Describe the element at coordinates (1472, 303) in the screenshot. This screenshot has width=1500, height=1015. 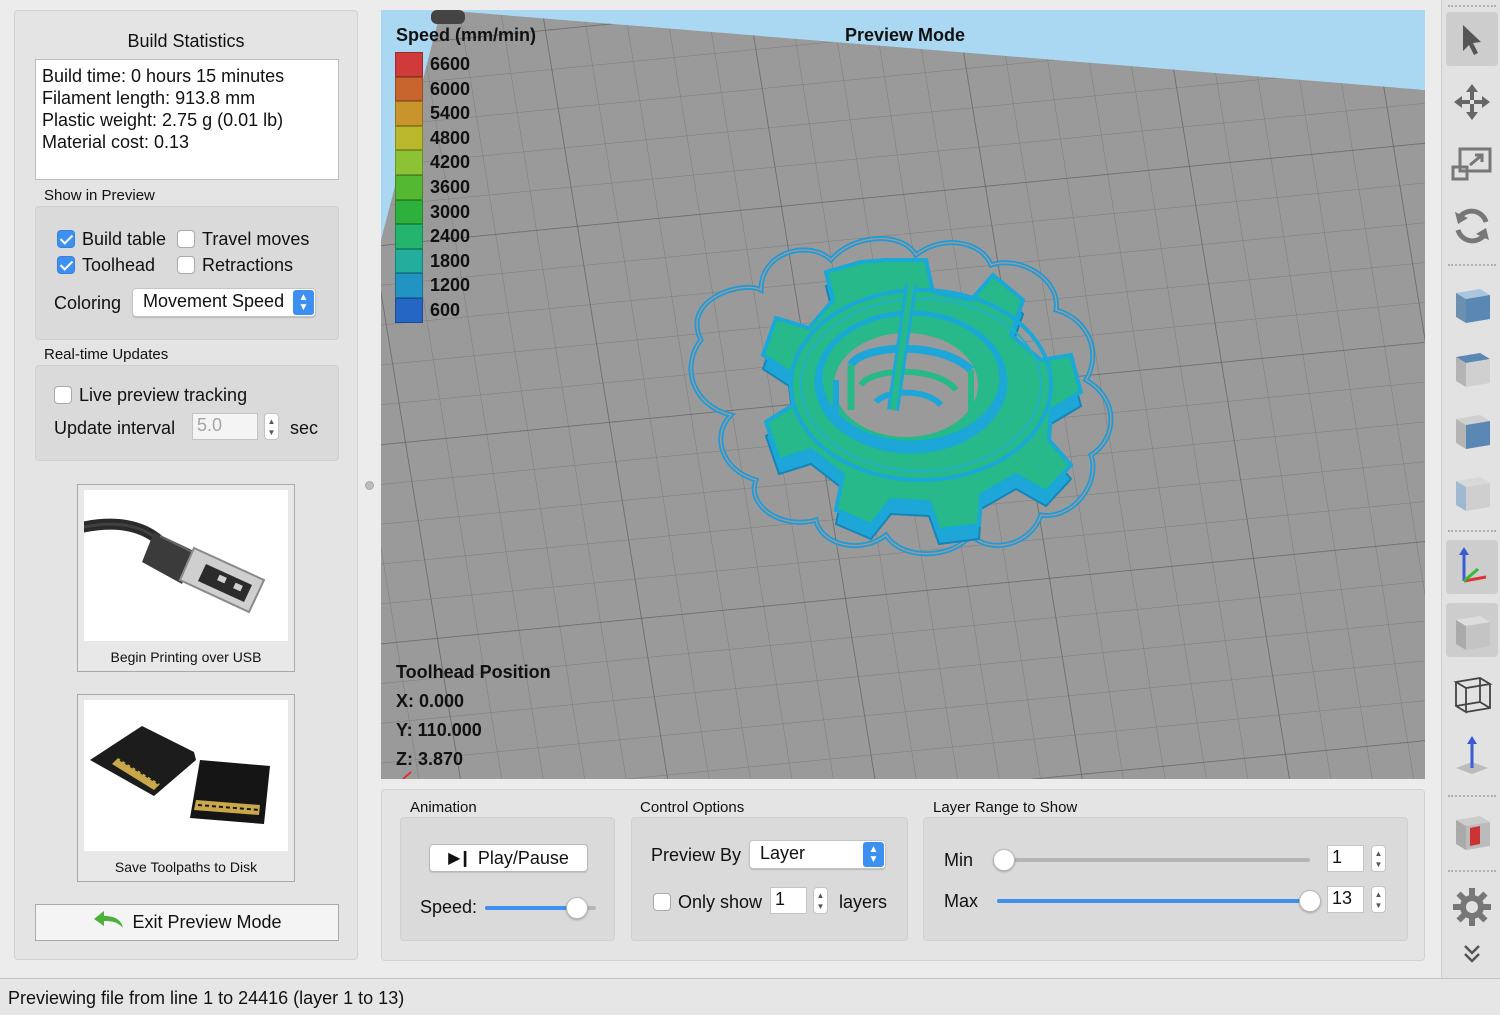
I see `view-iso-icon` at that location.